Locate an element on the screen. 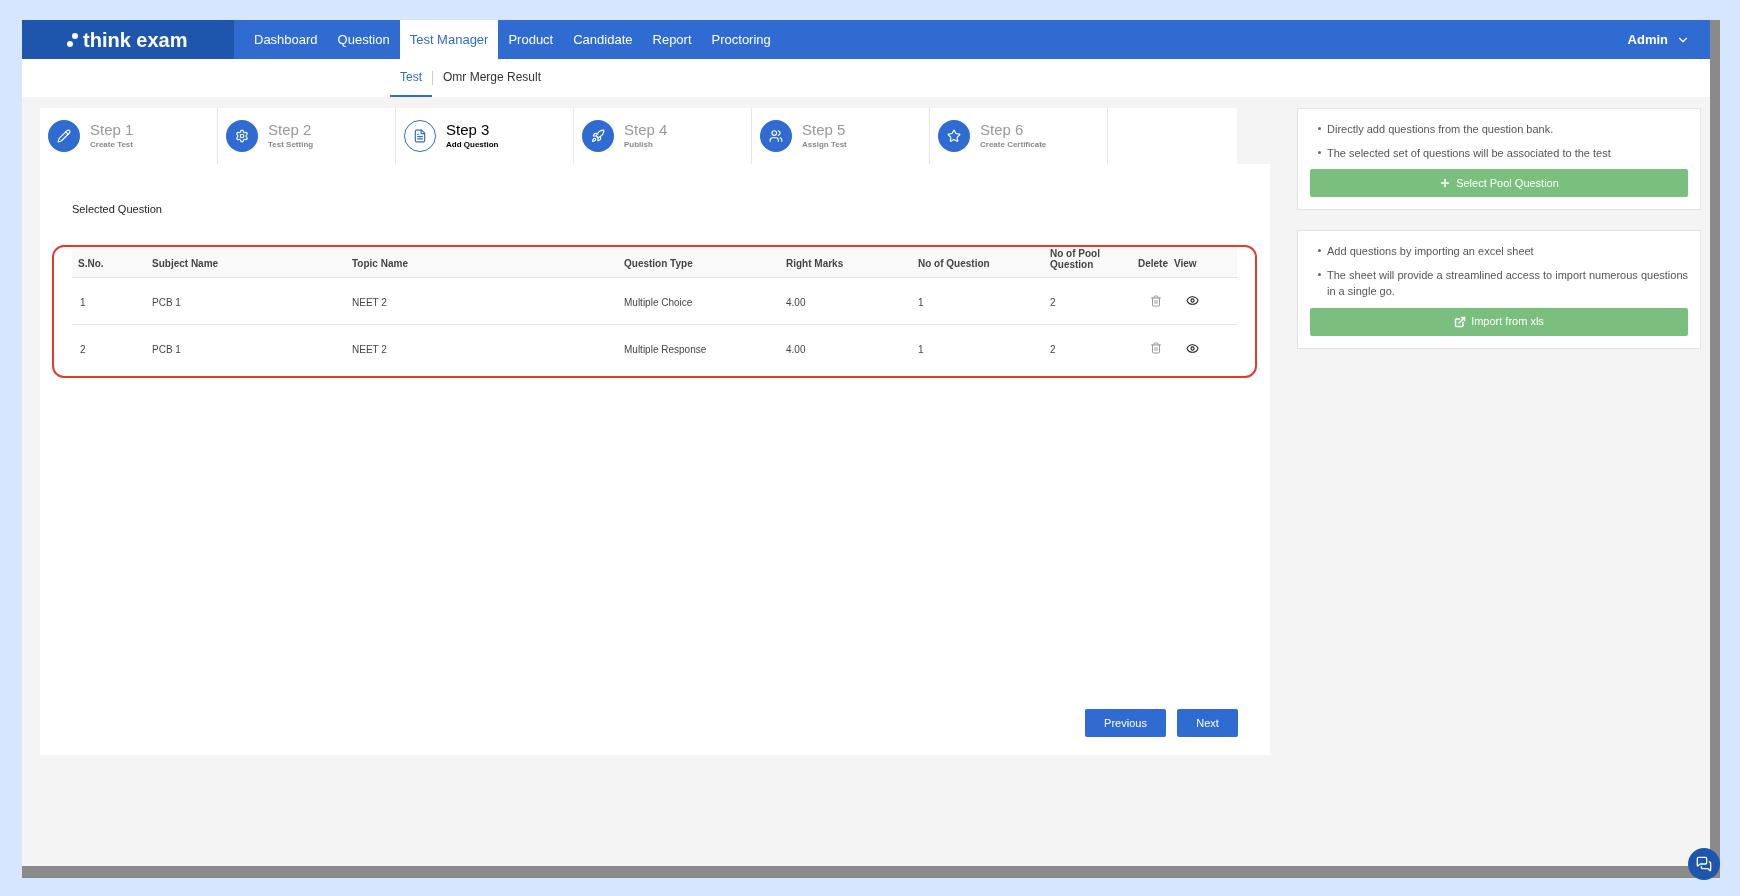 The height and width of the screenshot is (896, 1740). nav-button: Next is located at coordinates (1207, 723).